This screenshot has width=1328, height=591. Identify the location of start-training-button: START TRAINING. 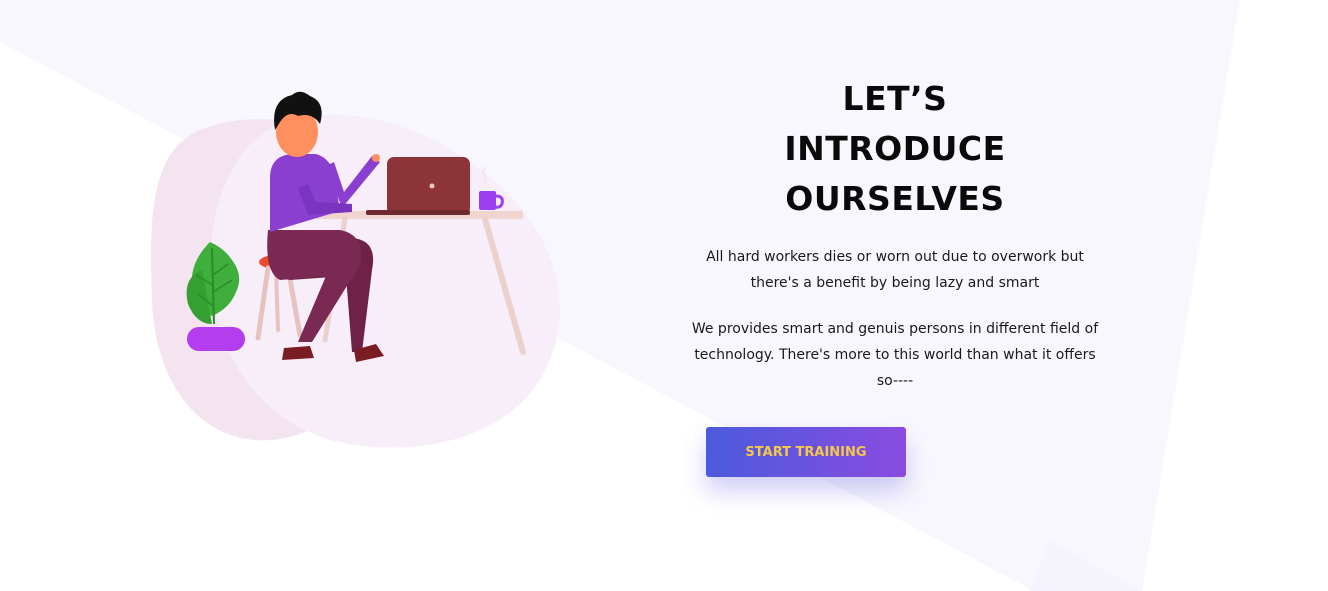
(806, 452).